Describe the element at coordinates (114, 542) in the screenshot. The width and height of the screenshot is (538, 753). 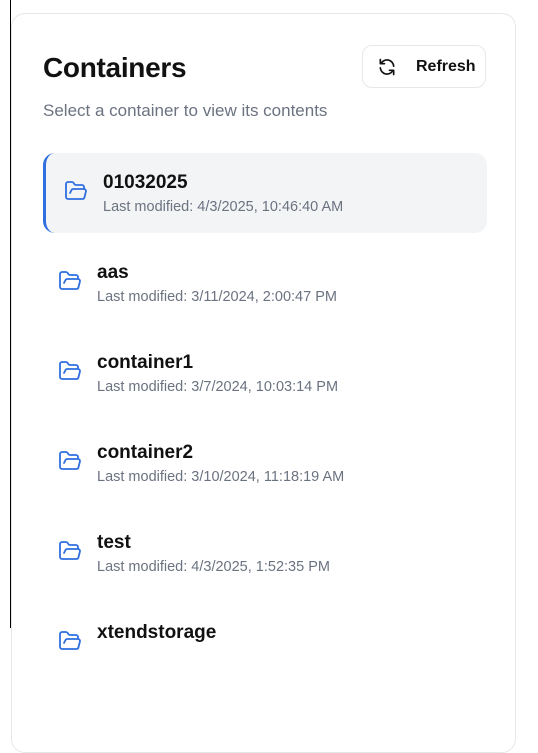
I see `container-name: test` at that location.